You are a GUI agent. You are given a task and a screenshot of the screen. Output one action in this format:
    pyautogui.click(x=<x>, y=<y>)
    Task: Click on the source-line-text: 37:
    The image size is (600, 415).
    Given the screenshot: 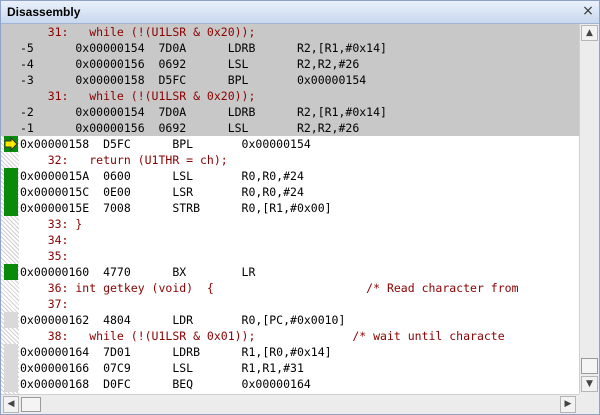 What is the action you would take?
    pyautogui.click(x=44, y=304)
    